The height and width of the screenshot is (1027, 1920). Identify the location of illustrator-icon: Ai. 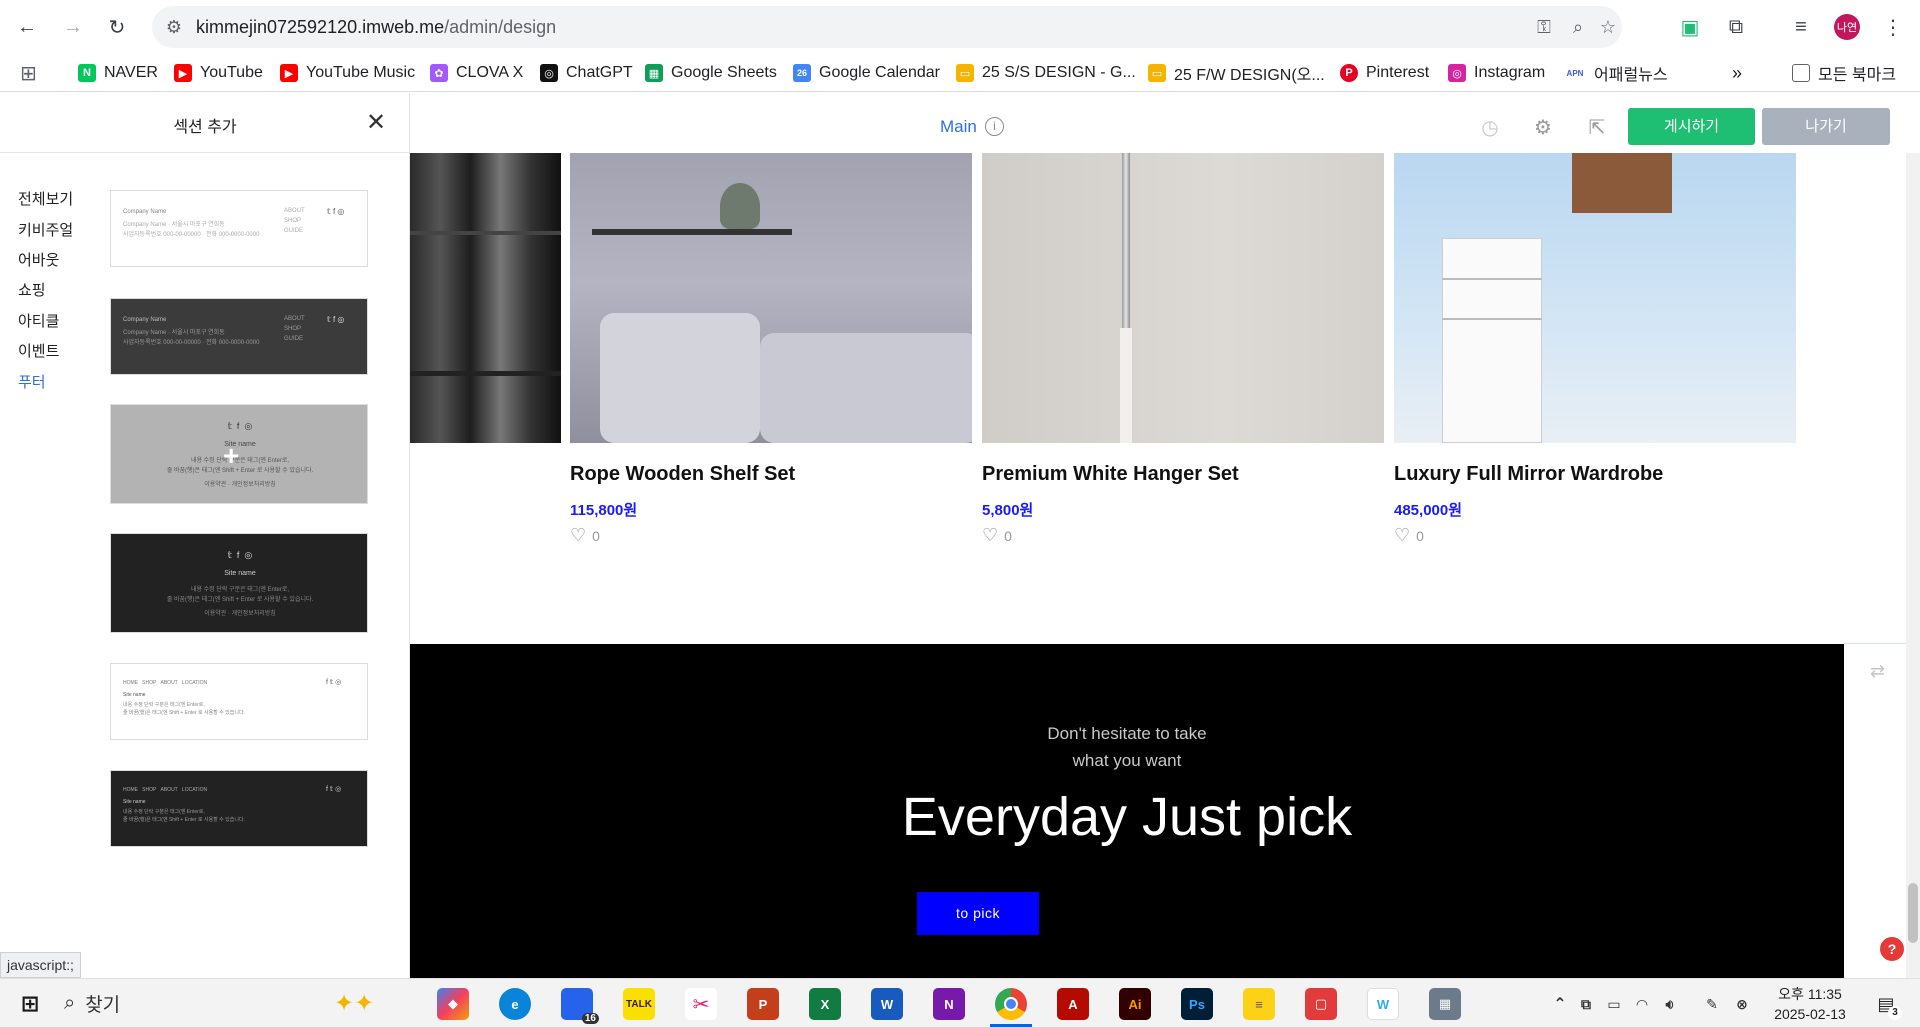
(1135, 1004).